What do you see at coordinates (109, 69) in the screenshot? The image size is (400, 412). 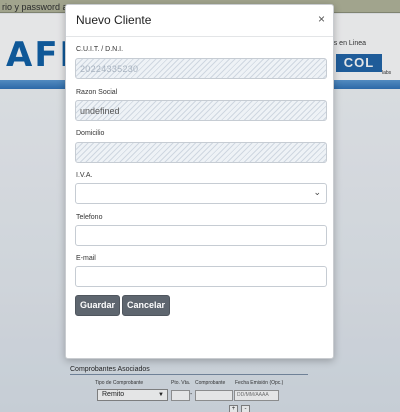 I see `cuit-value: 20224335230` at bounding box center [109, 69].